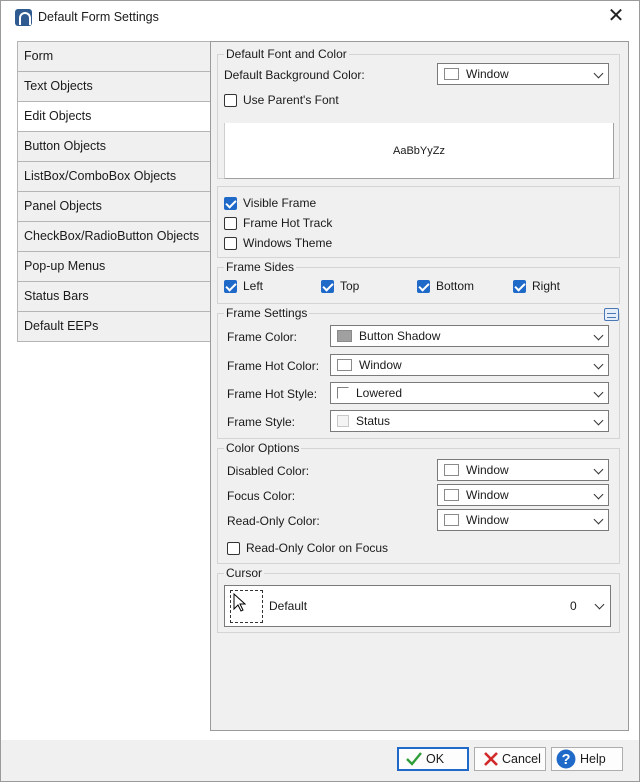  Describe the element at coordinates (114, 57) in the screenshot. I see `nav-item-form: Form` at that location.